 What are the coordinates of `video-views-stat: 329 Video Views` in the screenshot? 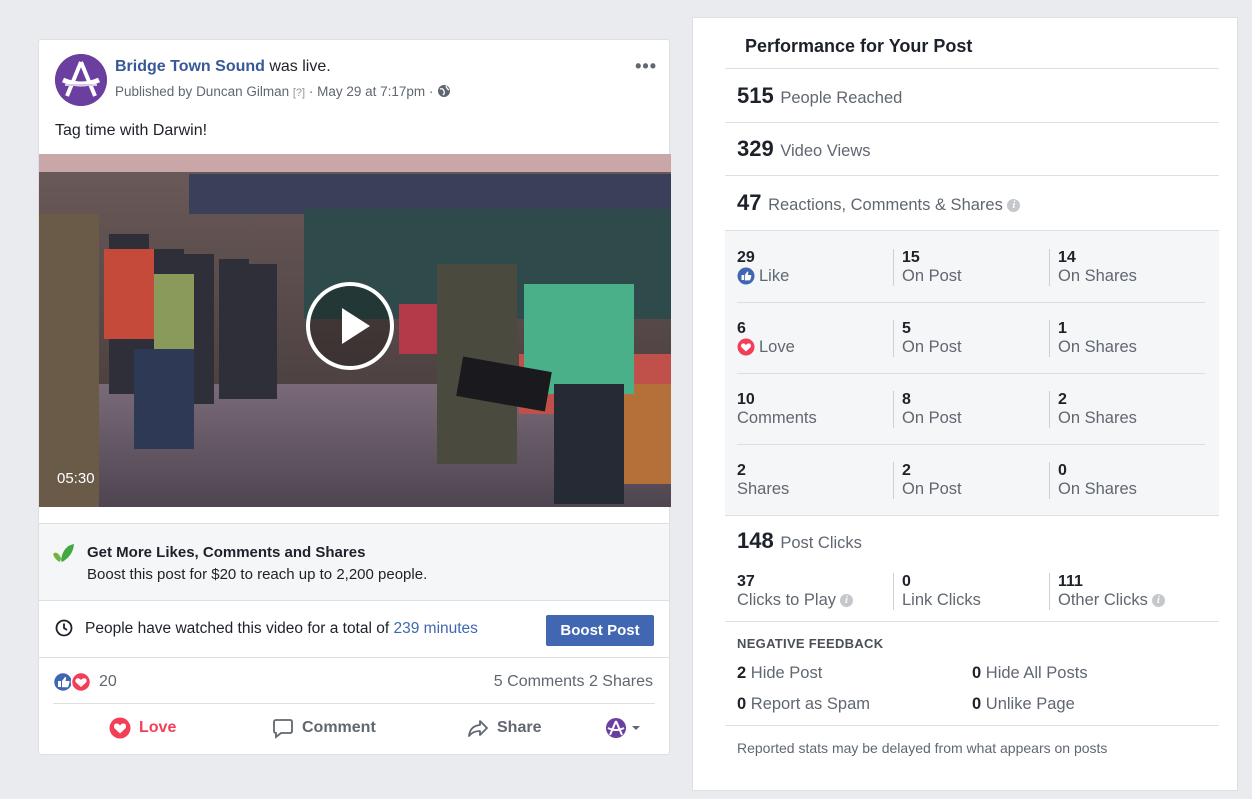 It's located at (804, 149).